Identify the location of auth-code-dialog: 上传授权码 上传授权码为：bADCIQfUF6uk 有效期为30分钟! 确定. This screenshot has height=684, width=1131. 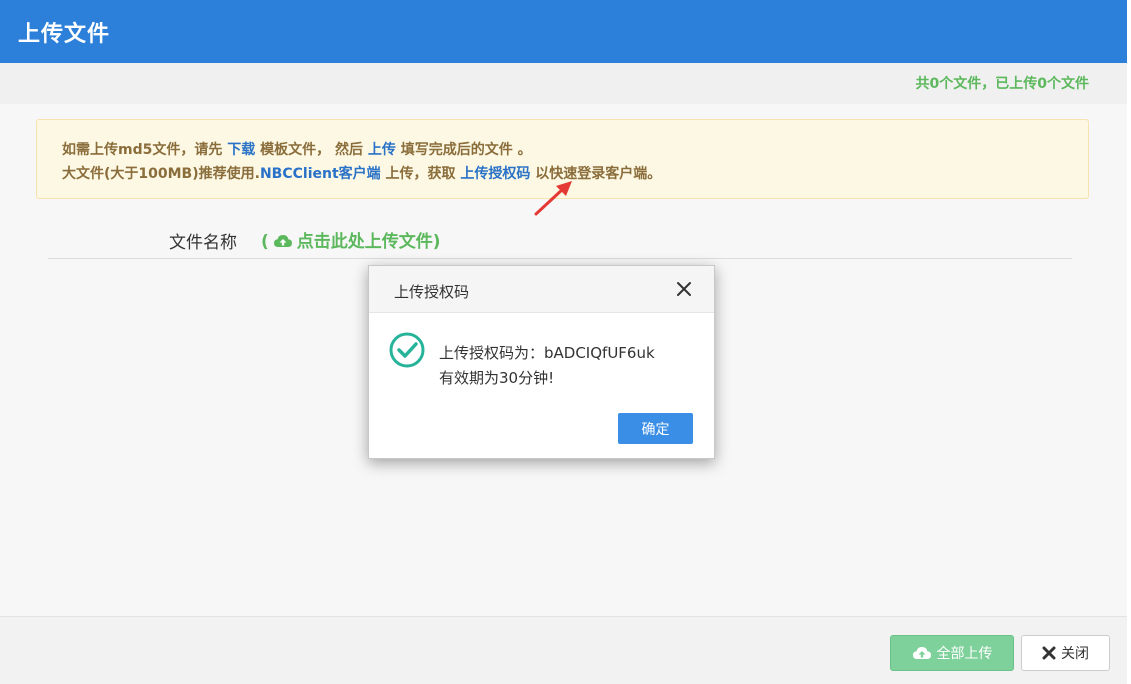
(541, 362).